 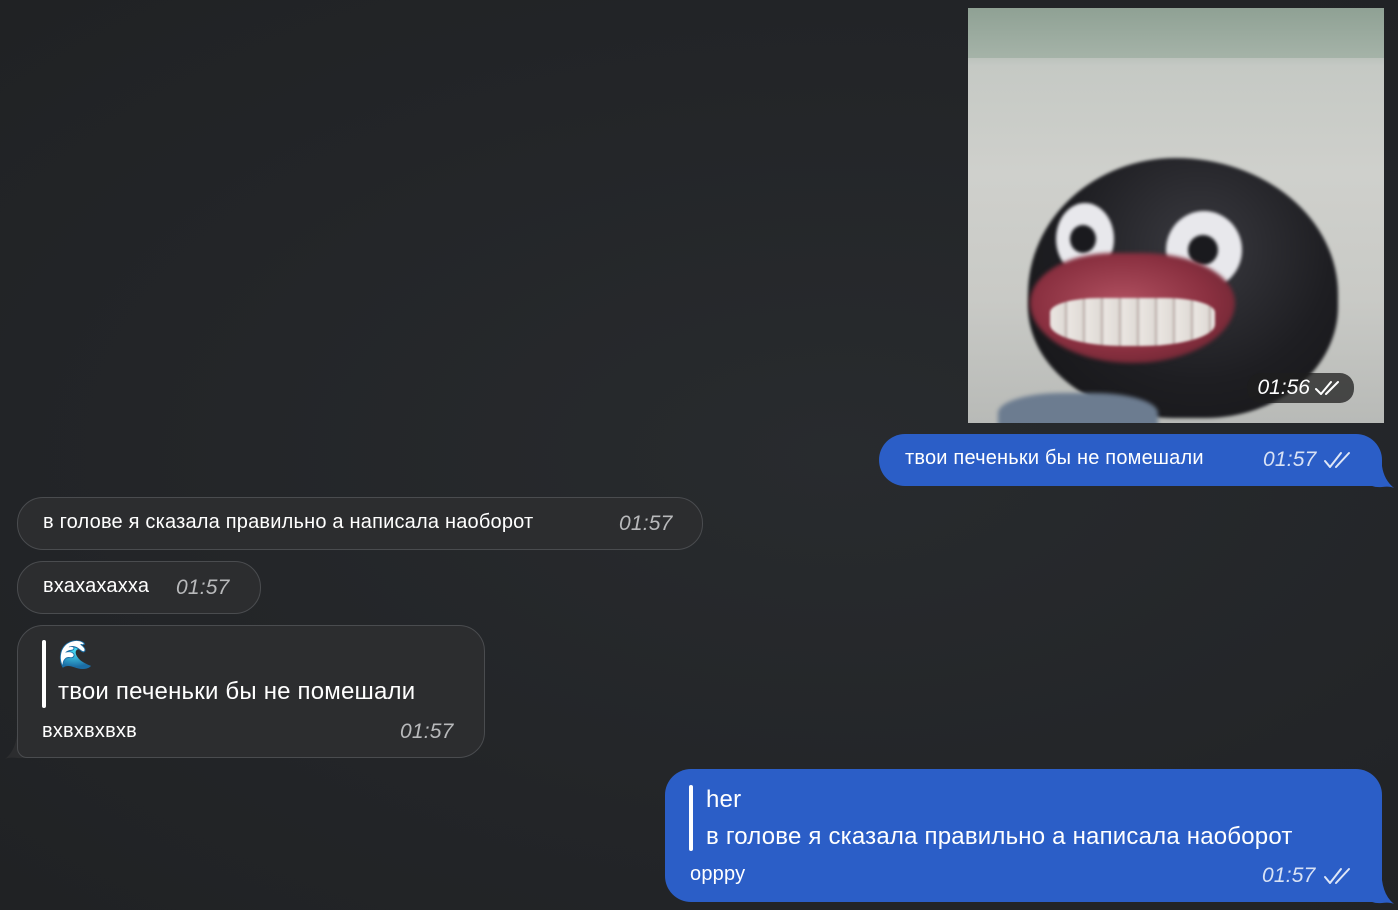 What do you see at coordinates (1078, 408) in the screenshot?
I see `photo-shoulder` at bounding box center [1078, 408].